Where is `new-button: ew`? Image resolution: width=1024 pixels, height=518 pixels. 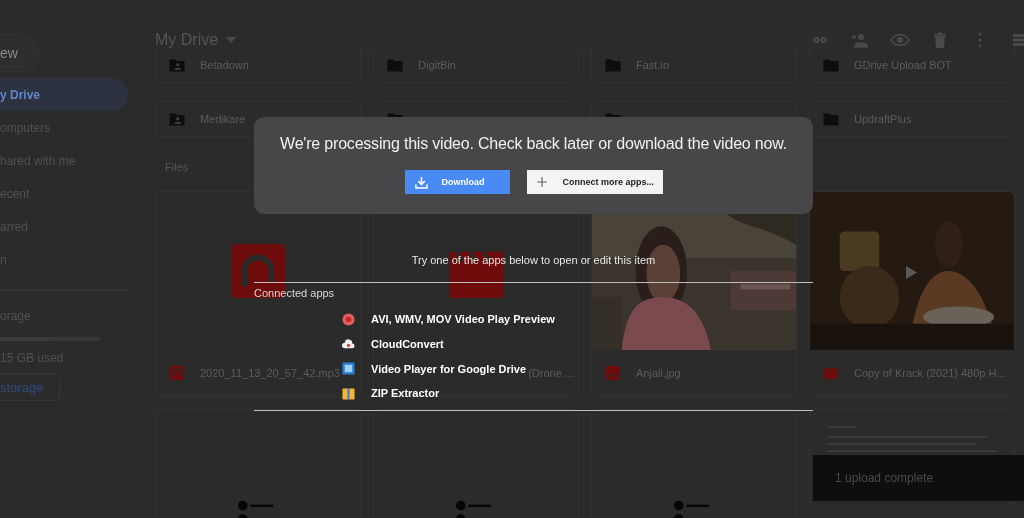 new-button: ew is located at coordinates (20, 53).